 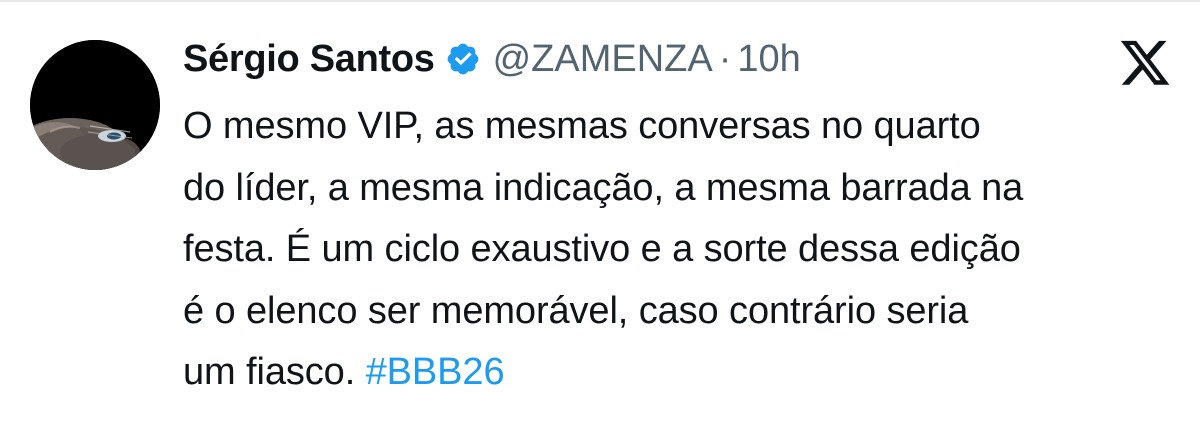 I want to click on avatar-image, so click(x=95, y=105).